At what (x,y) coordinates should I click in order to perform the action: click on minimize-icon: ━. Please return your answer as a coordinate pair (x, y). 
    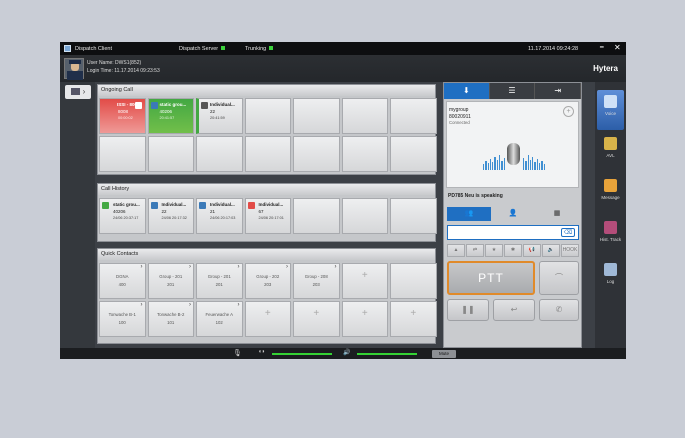
    Looking at the image, I should click on (602, 47).